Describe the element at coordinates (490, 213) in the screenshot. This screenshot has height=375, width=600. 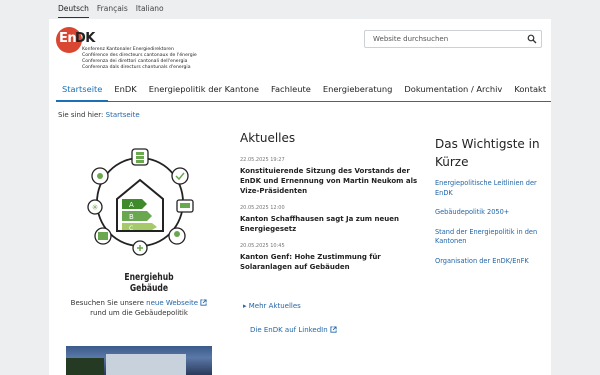
I see `important-link-gebaeudepolitik: Gebäudepolitik 2050+` at that location.